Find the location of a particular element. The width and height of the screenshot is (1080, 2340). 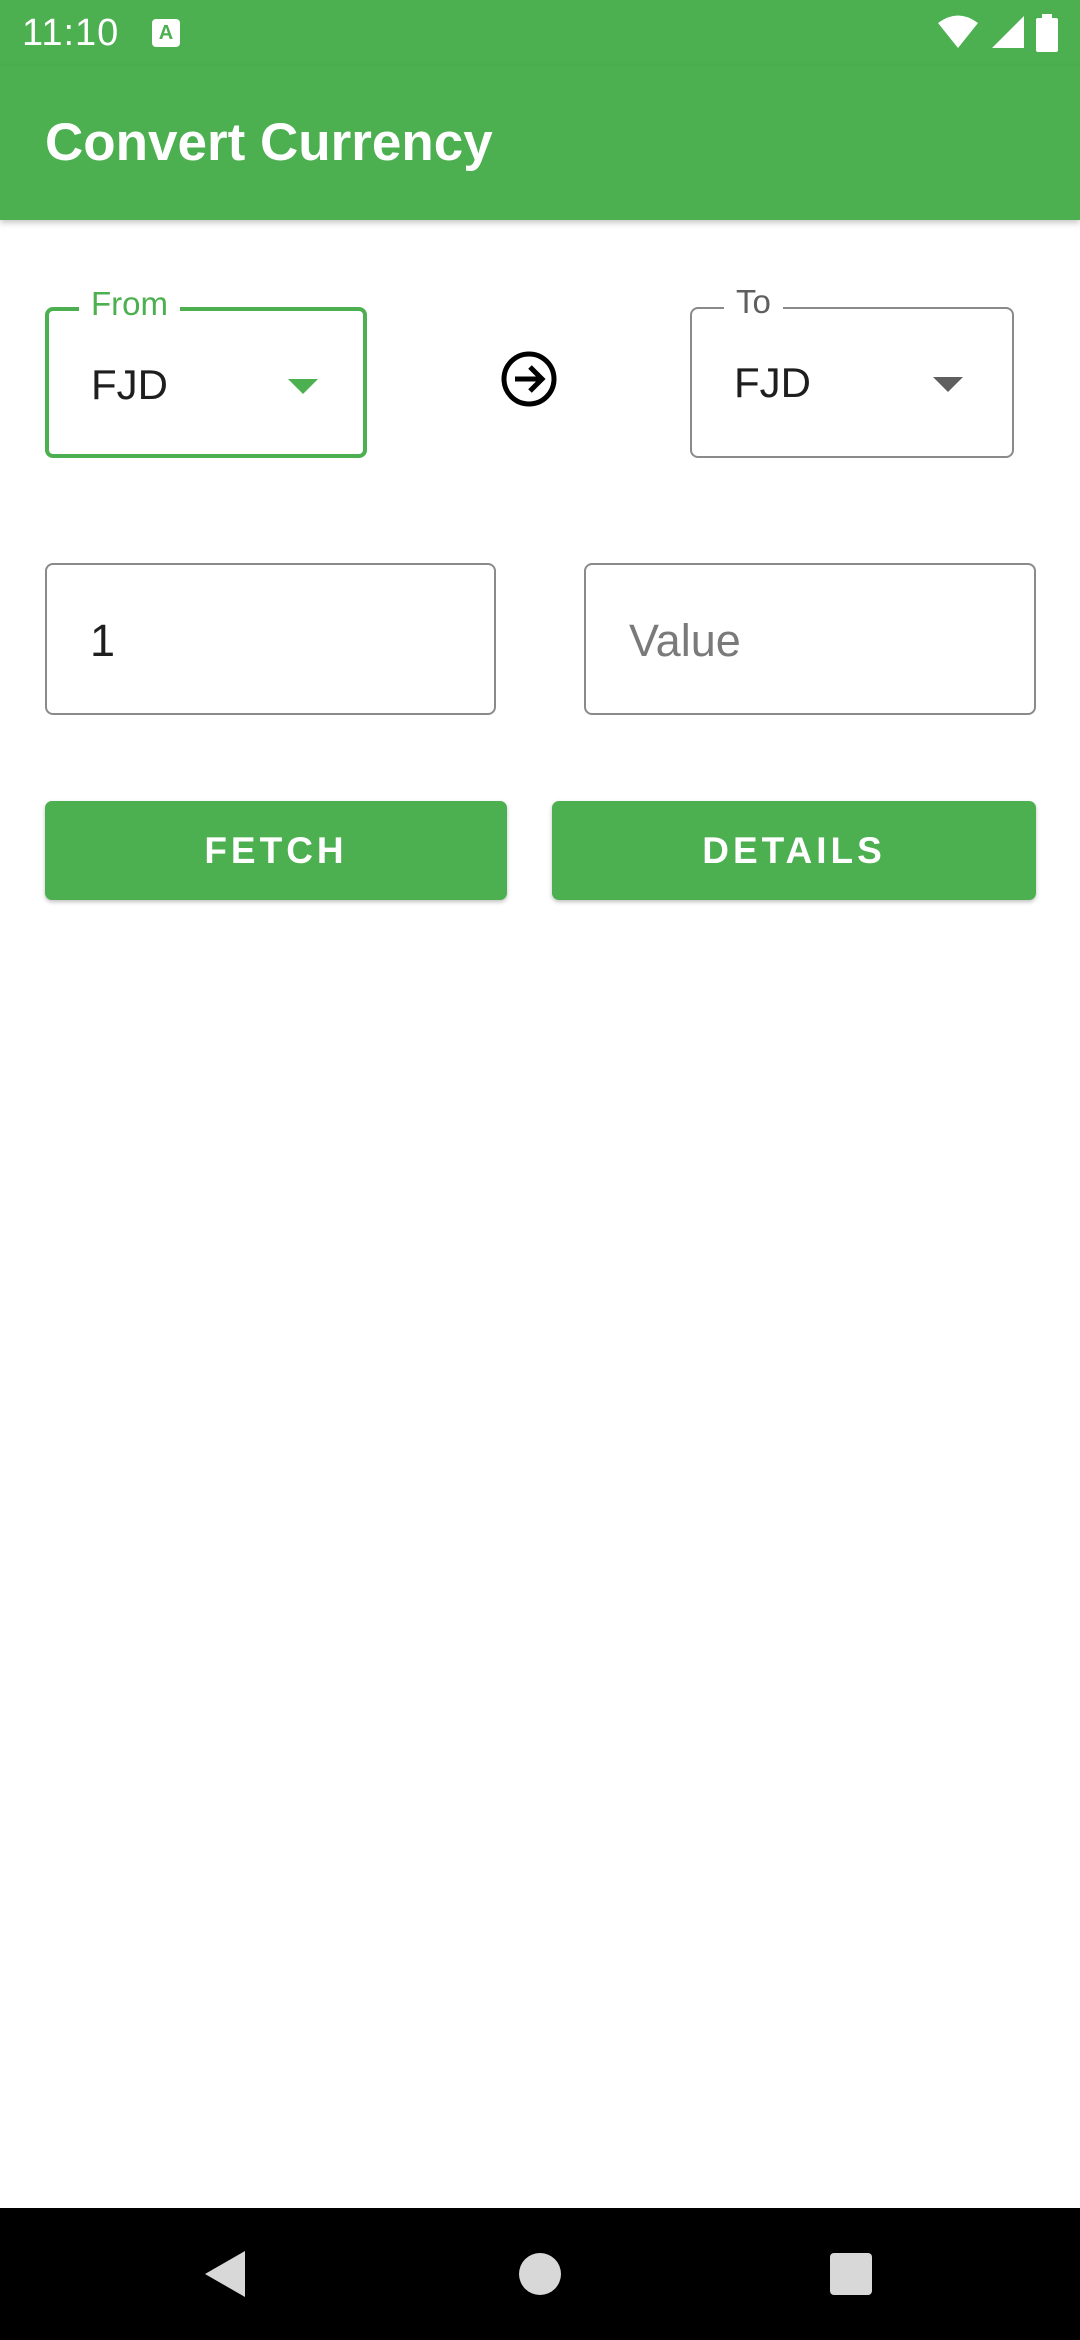

from-currency-dropdown: From FJD is located at coordinates (206, 371).